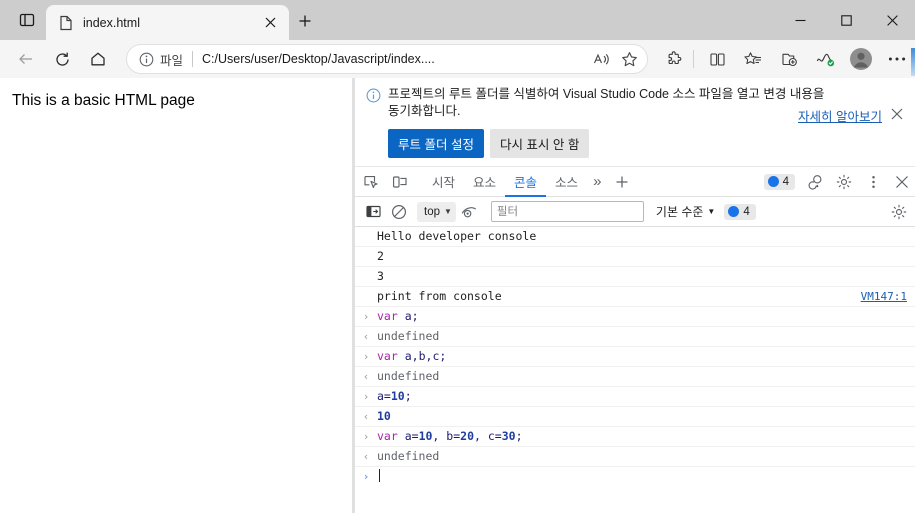  I want to click on browser-tab-title: index.html, so click(111, 22).